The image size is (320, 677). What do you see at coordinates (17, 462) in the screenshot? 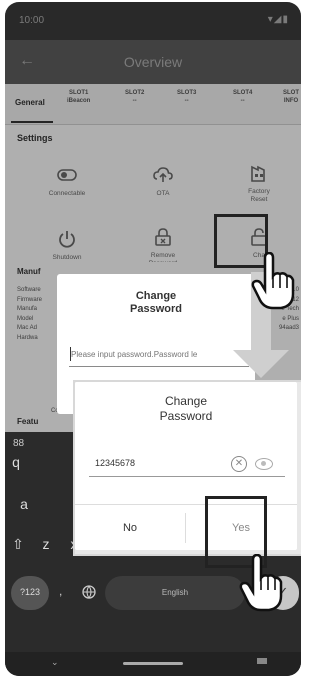
I see `key-q: q` at bounding box center [17, 462].